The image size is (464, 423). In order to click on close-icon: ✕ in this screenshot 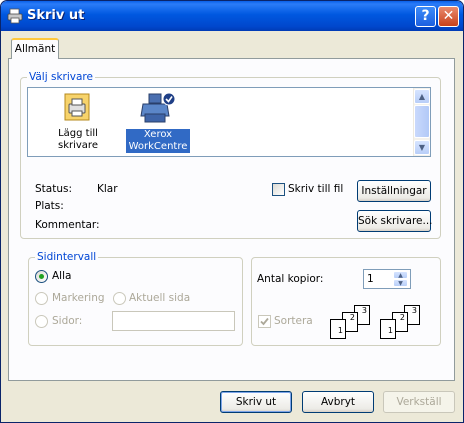, I will do `click(448, 16)`.